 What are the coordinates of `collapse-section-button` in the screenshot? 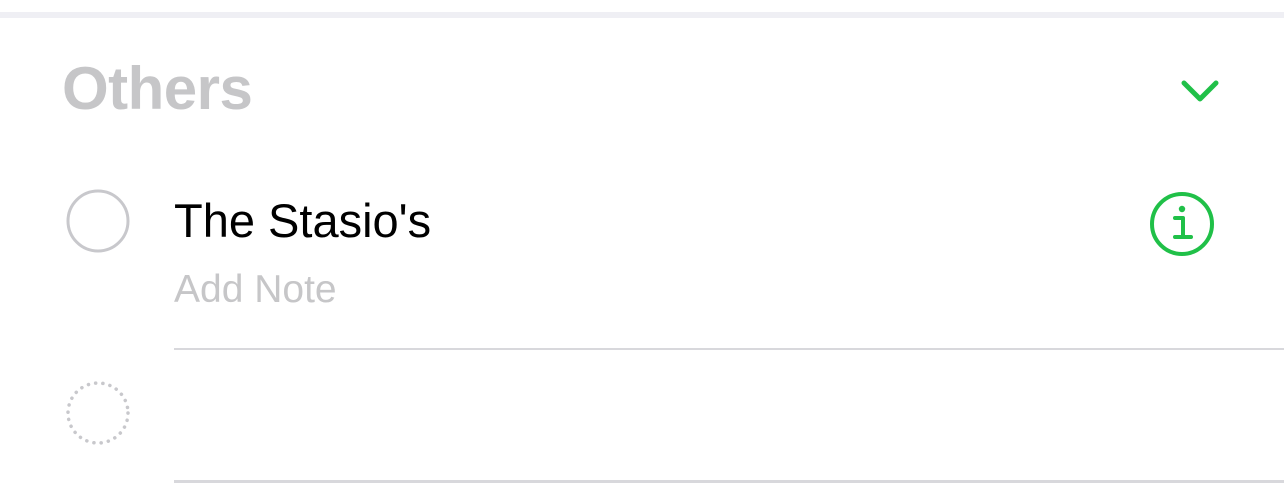 It's located at (1200, 91).